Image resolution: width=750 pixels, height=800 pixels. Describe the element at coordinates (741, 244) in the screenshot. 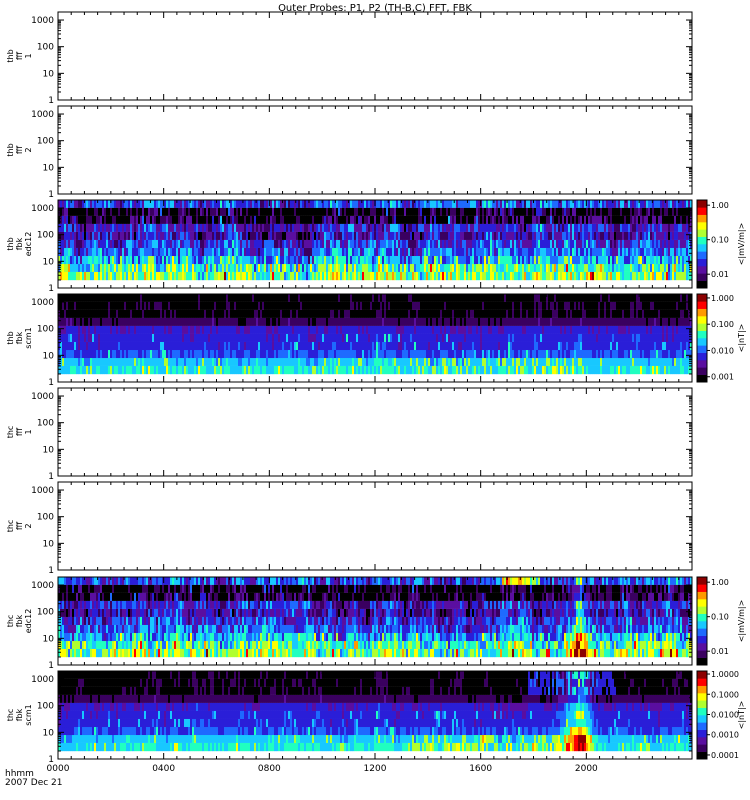

I see `colorbar-label: <|mV/m|>` at that location.